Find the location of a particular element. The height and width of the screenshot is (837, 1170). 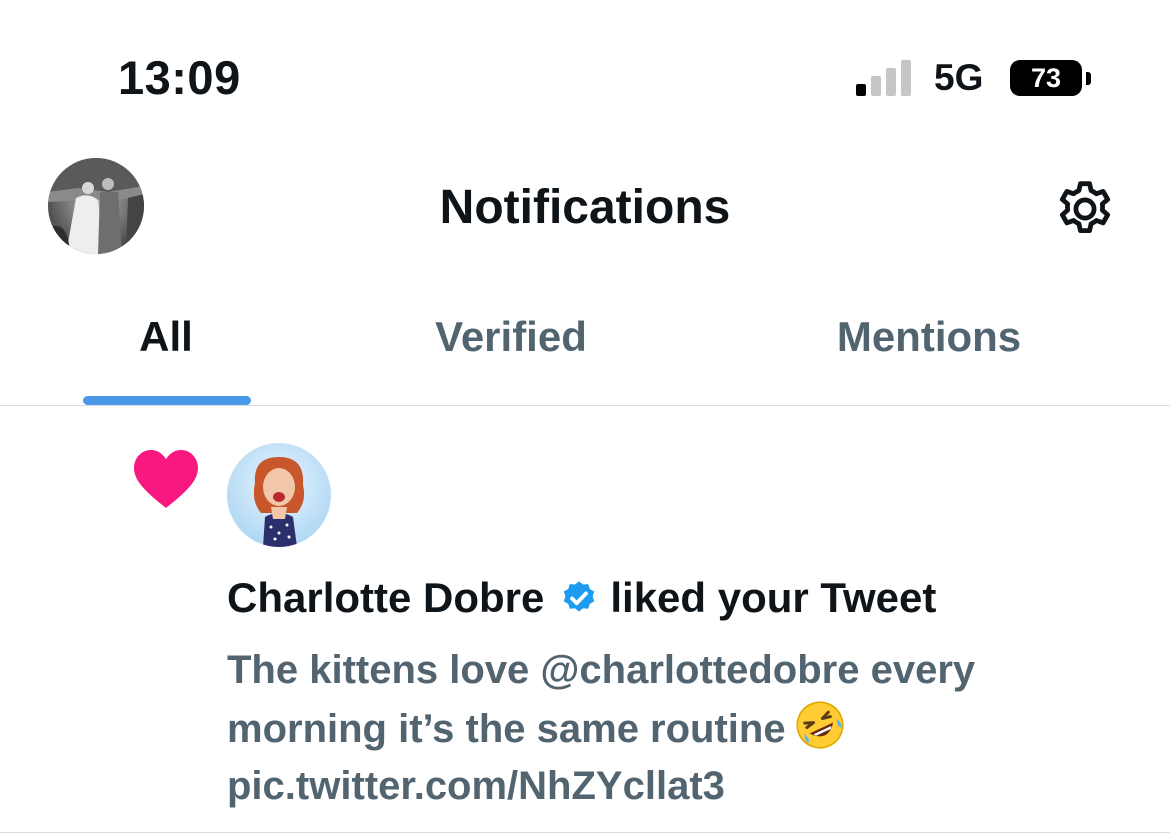

battery-level: 73 is located at coordinates (1046, 78).